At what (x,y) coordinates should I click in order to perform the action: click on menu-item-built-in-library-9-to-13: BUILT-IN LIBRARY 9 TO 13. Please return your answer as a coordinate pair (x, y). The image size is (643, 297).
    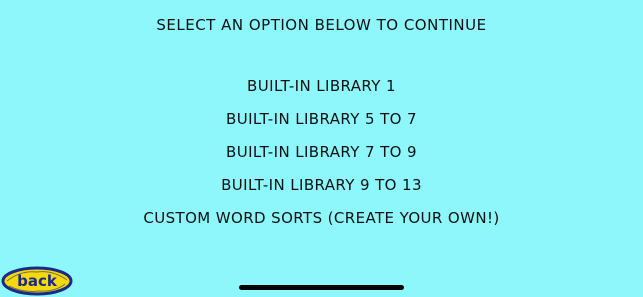
    Looking at the image, I should click on (321, 185).